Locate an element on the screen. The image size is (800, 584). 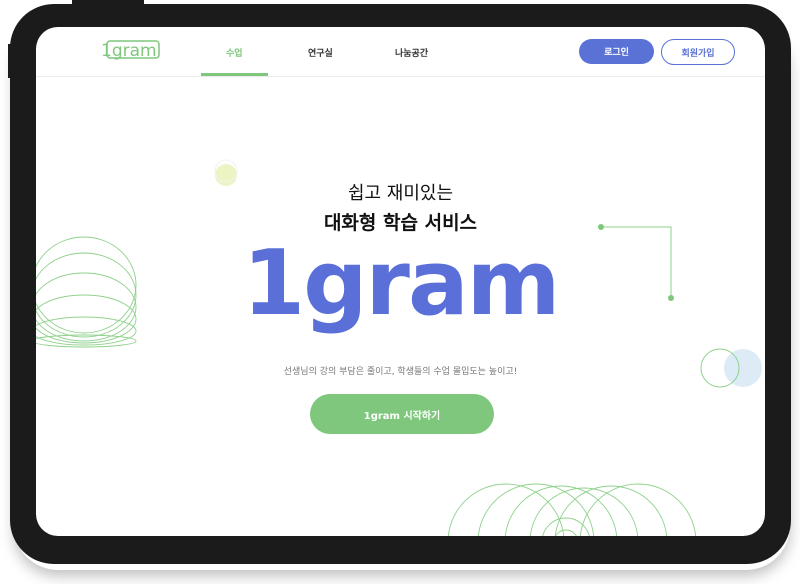
hero-brand-wordmark: 1gram is located at coordinates (401, 283).